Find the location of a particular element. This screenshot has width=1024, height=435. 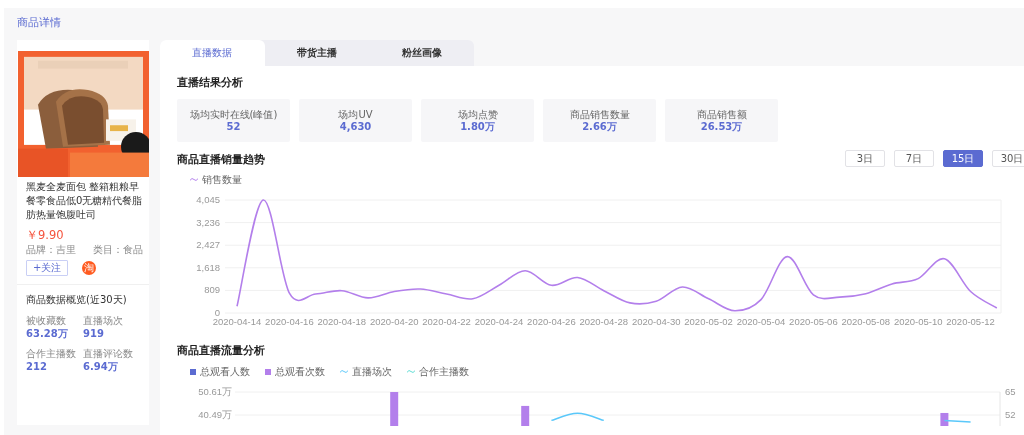

range-button: 30日 is located at coordinates (1008, 158).